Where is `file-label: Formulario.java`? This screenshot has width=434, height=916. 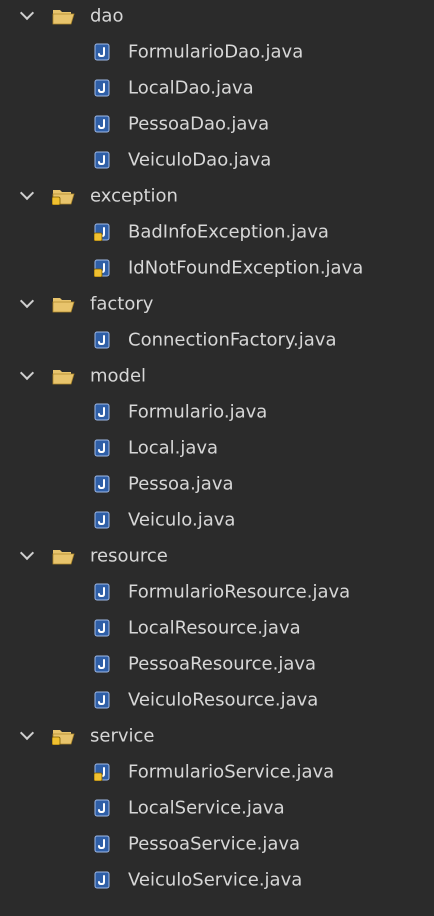
file-label: Formulario.java is located at coordinates (198, 412).